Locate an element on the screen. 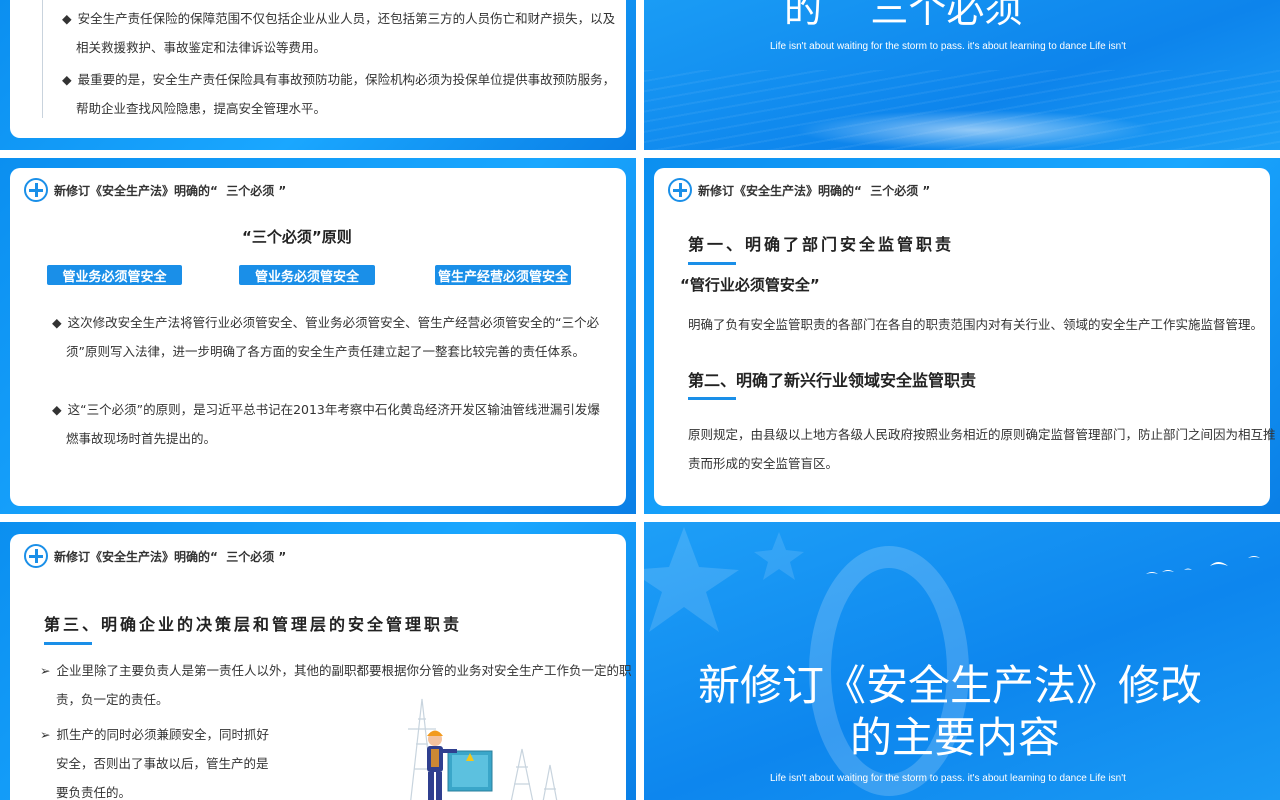  bullet-text: 安全，否则出了事故以后，管生产的是 is located at coordinates (162, 763).